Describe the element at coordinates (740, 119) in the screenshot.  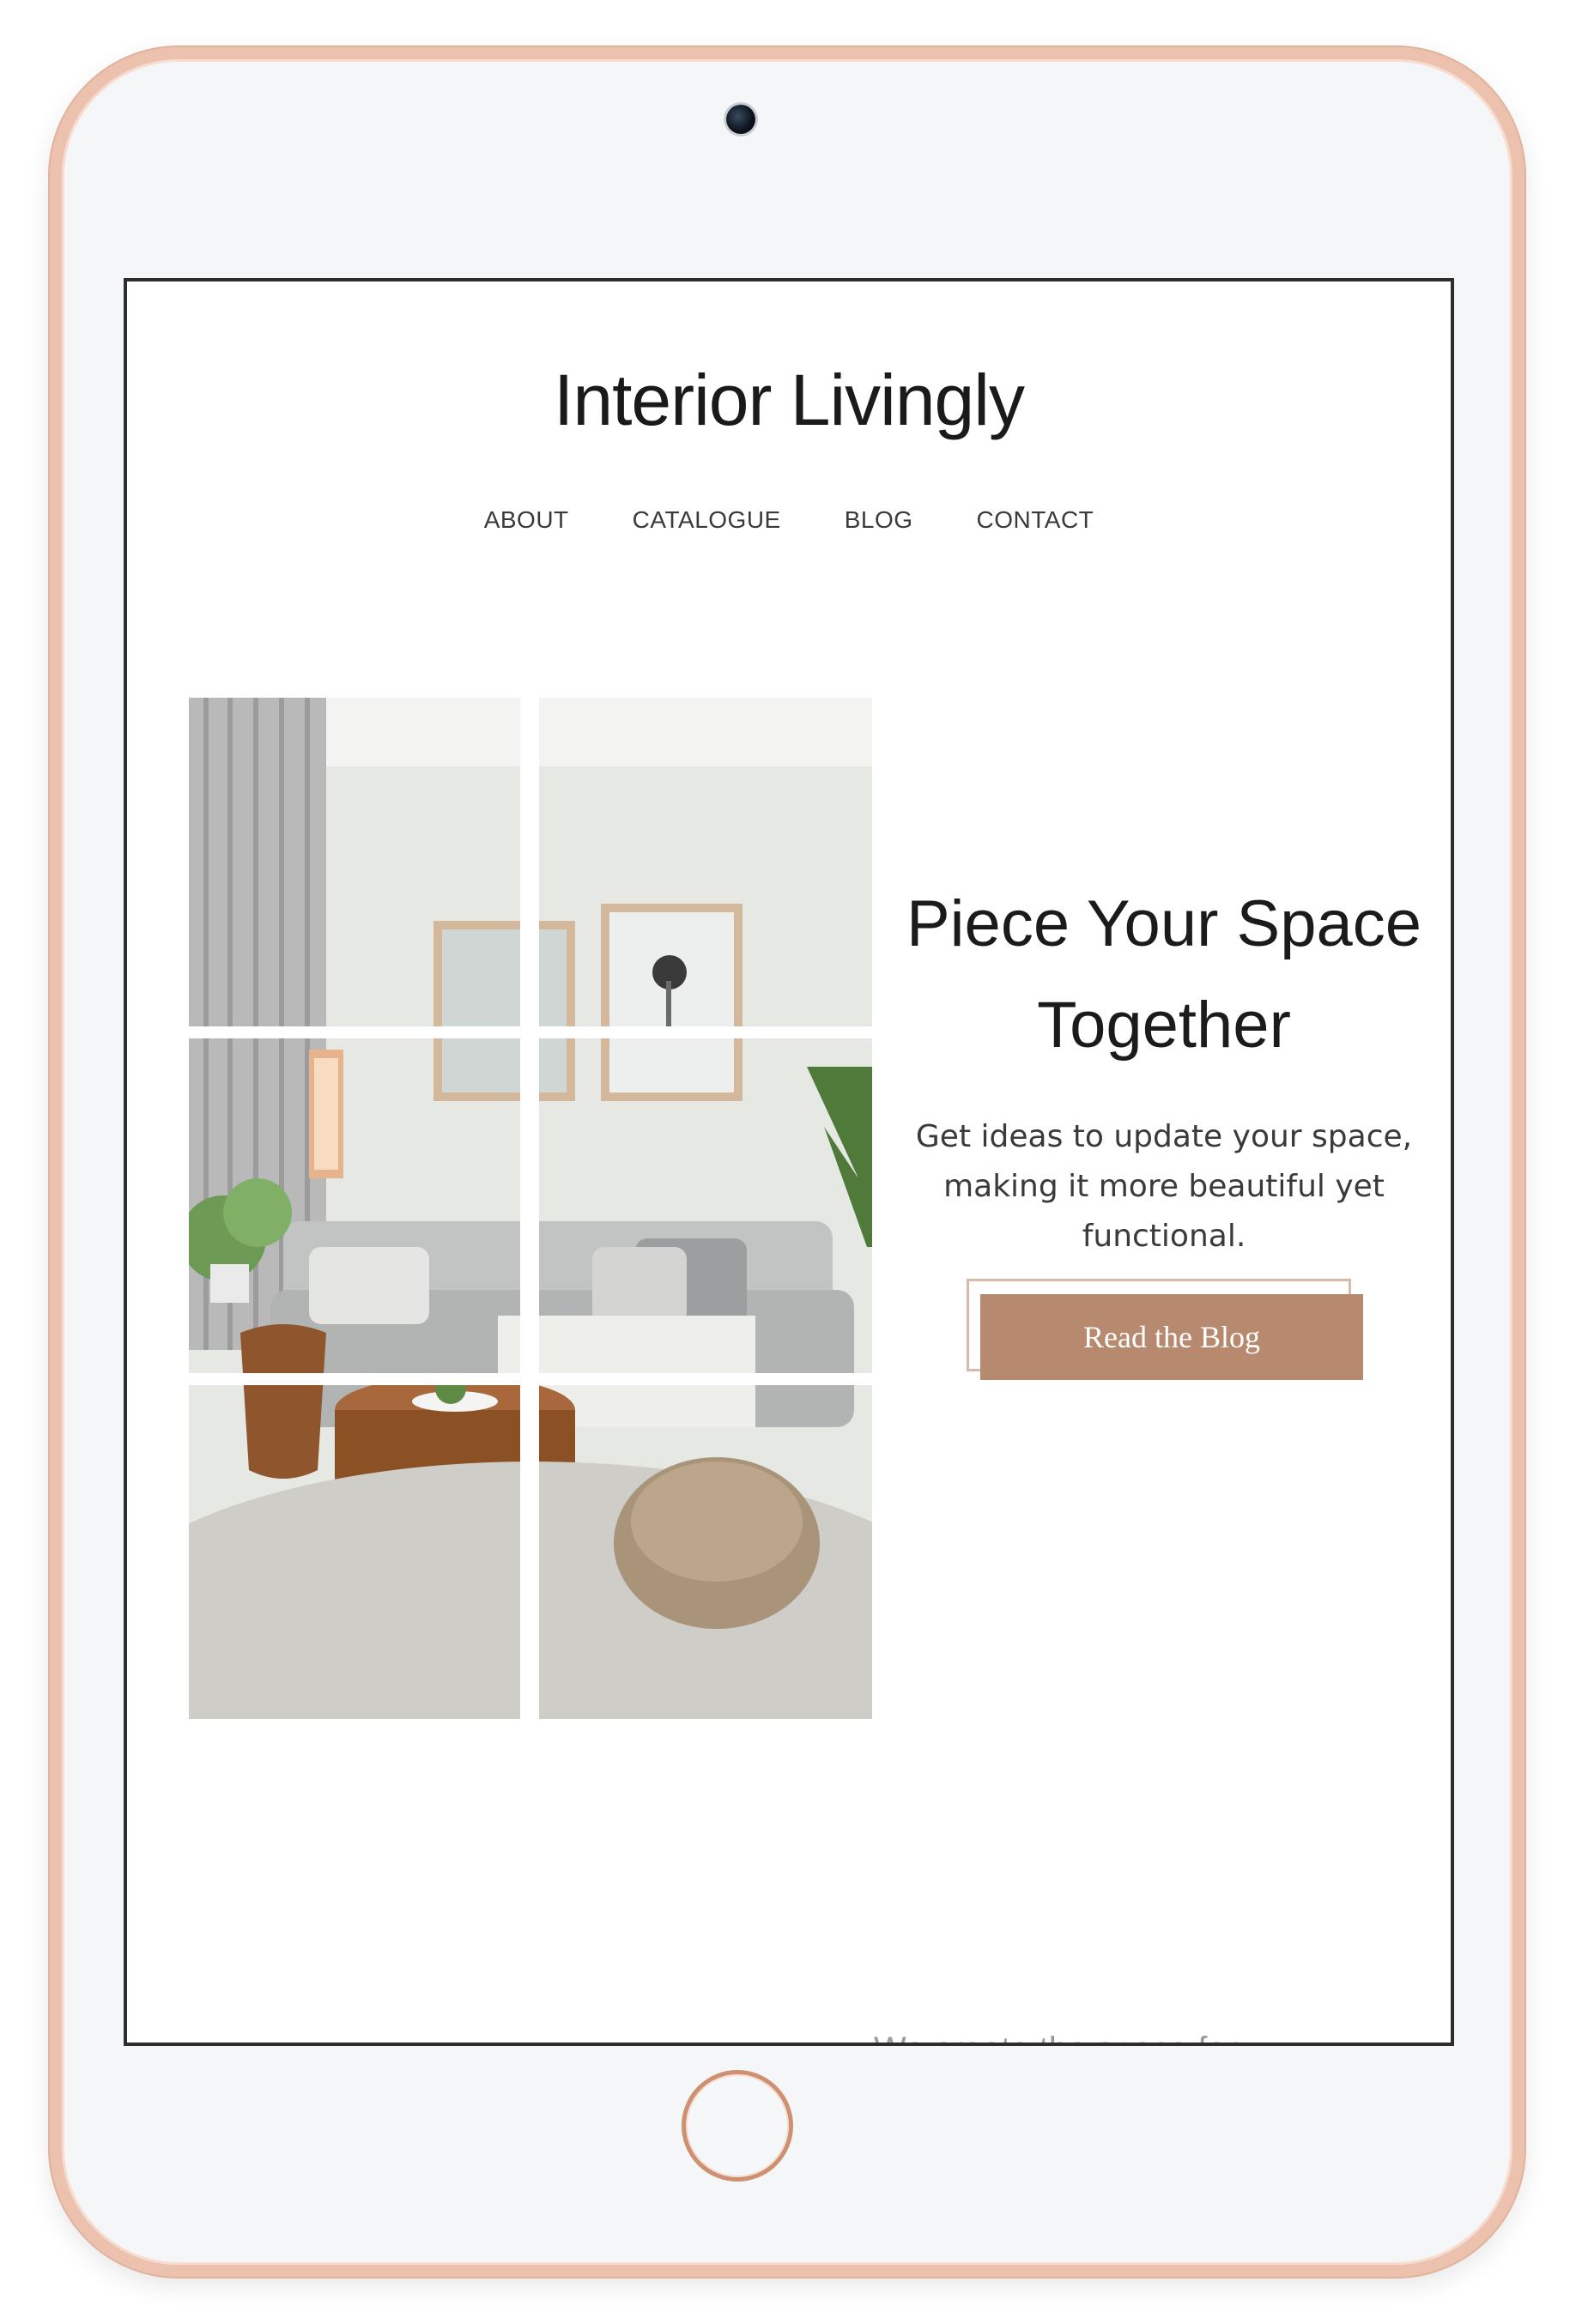
I see `front-camera-icon` at that location.